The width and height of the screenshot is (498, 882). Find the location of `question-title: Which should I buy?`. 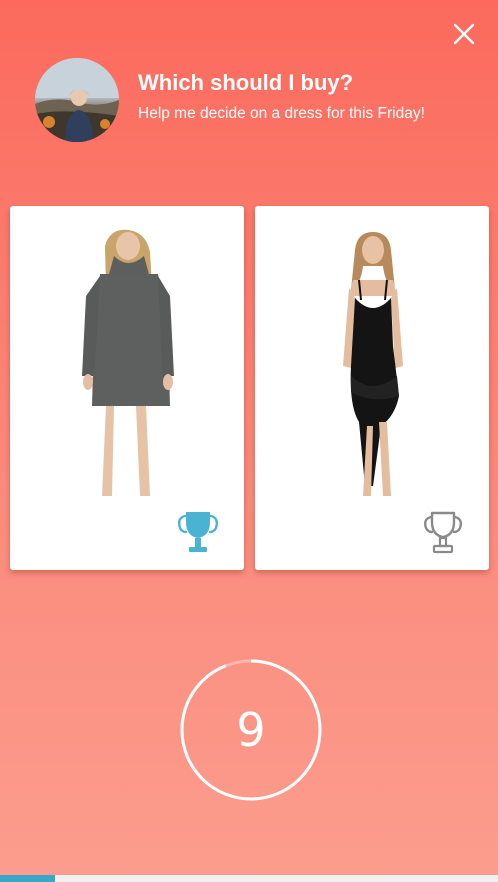

question-title: Which should I buy? is located at coordinates (246, 82).